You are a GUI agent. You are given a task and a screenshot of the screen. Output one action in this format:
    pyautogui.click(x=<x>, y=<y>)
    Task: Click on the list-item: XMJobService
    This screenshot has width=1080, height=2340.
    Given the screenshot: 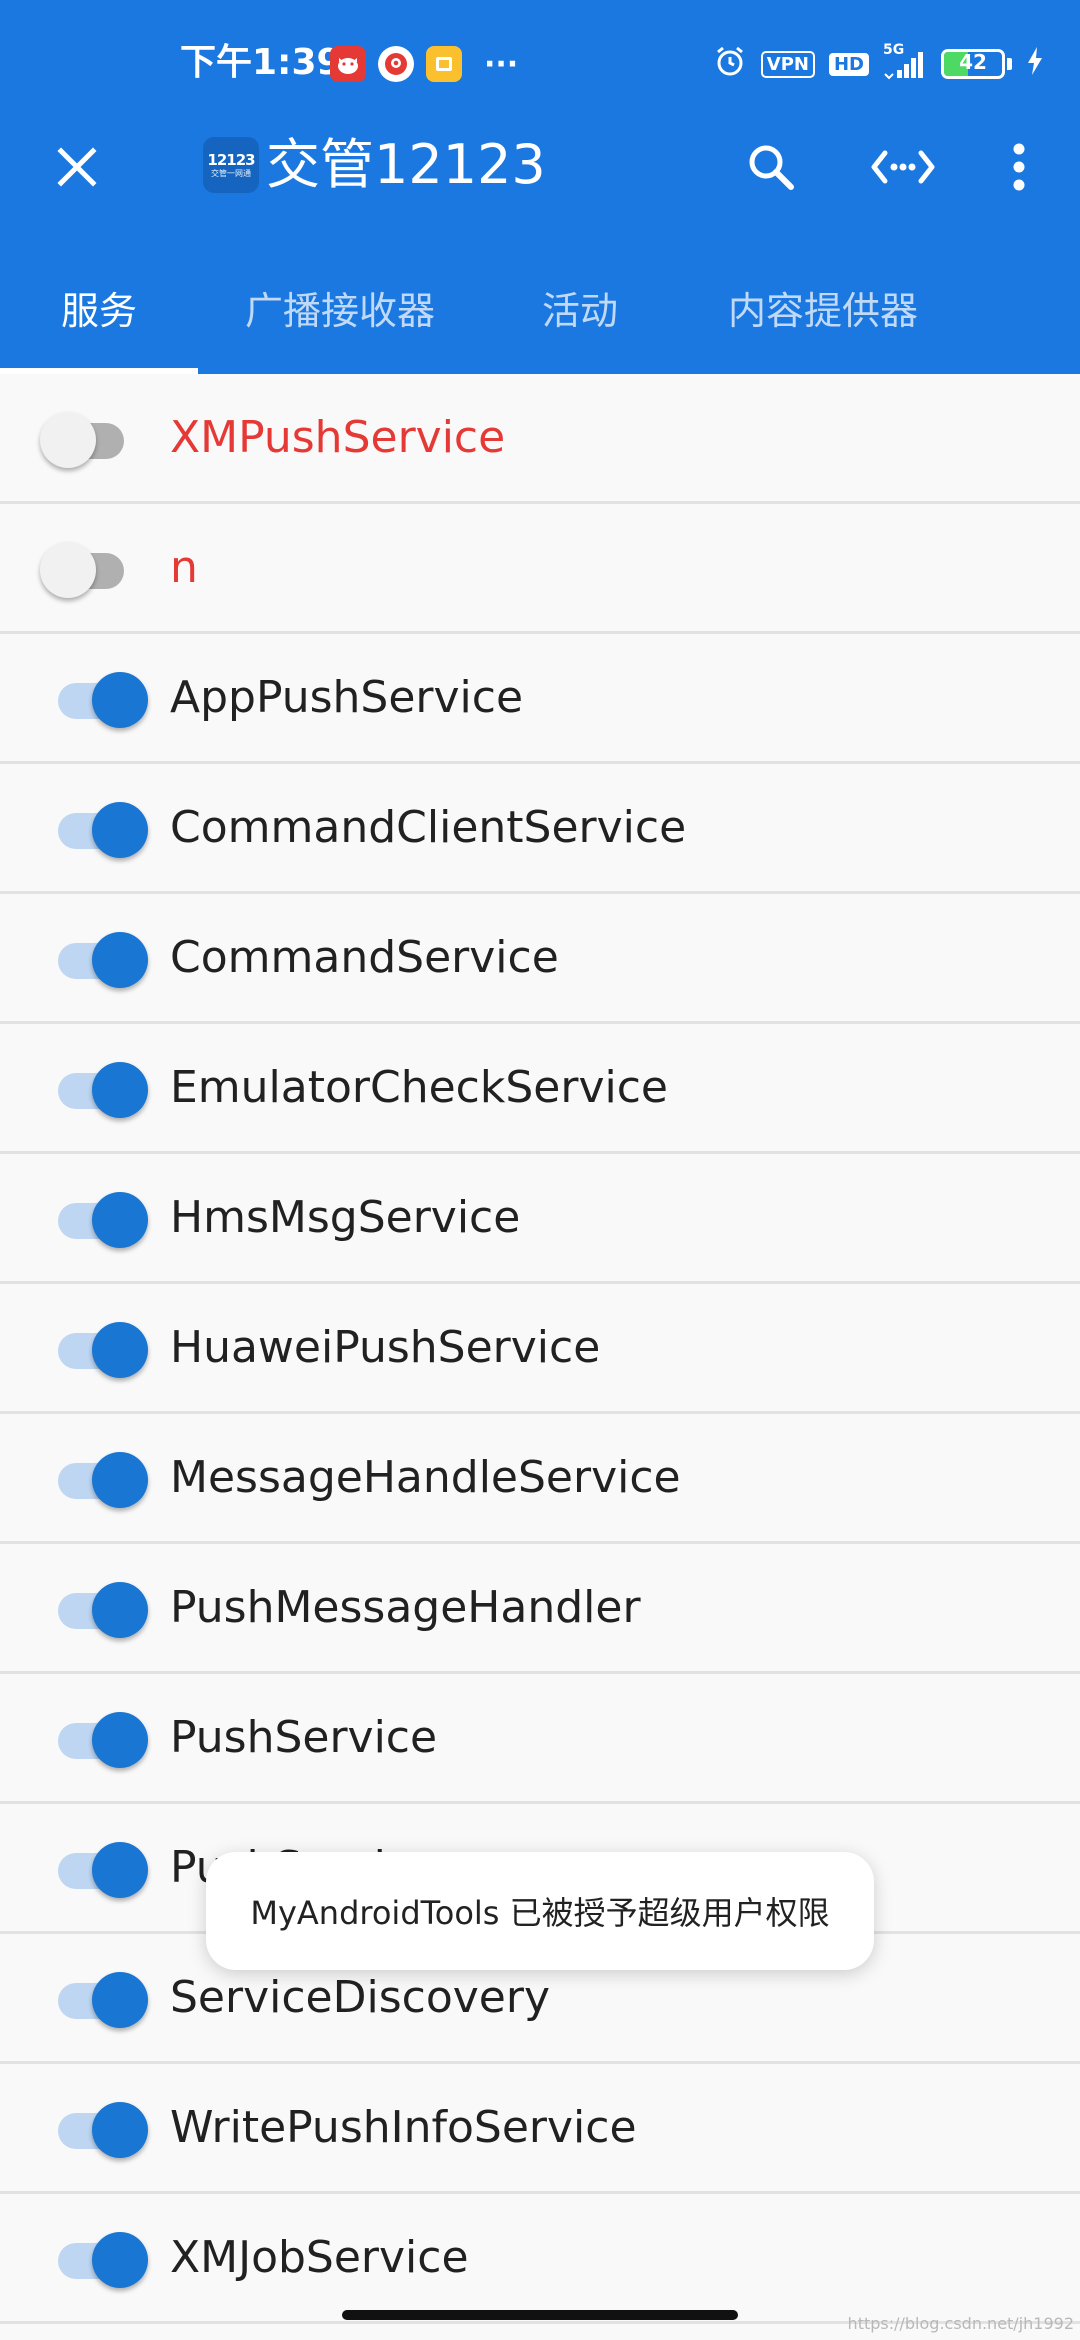 What is the action you would take?
    pyautogui.click(x=540, y=2259)
    